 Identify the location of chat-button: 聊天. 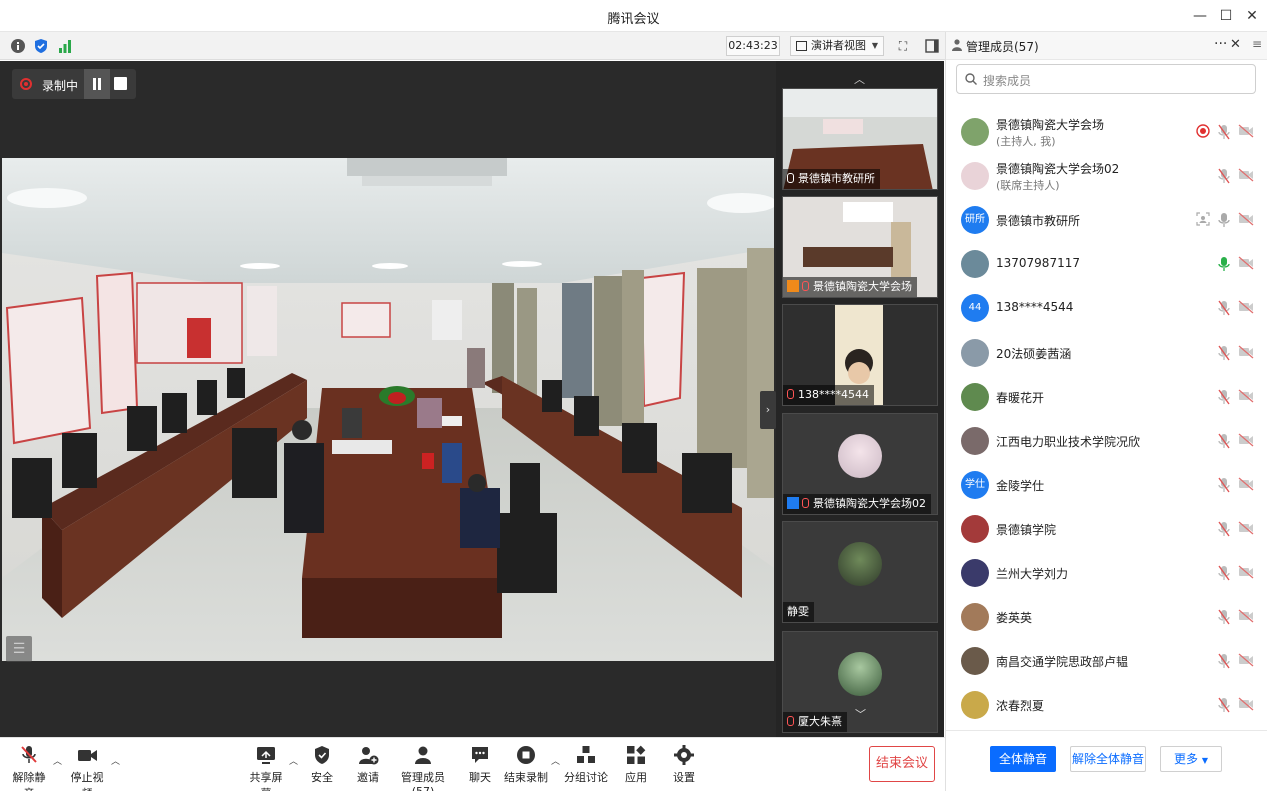
(480, 764).